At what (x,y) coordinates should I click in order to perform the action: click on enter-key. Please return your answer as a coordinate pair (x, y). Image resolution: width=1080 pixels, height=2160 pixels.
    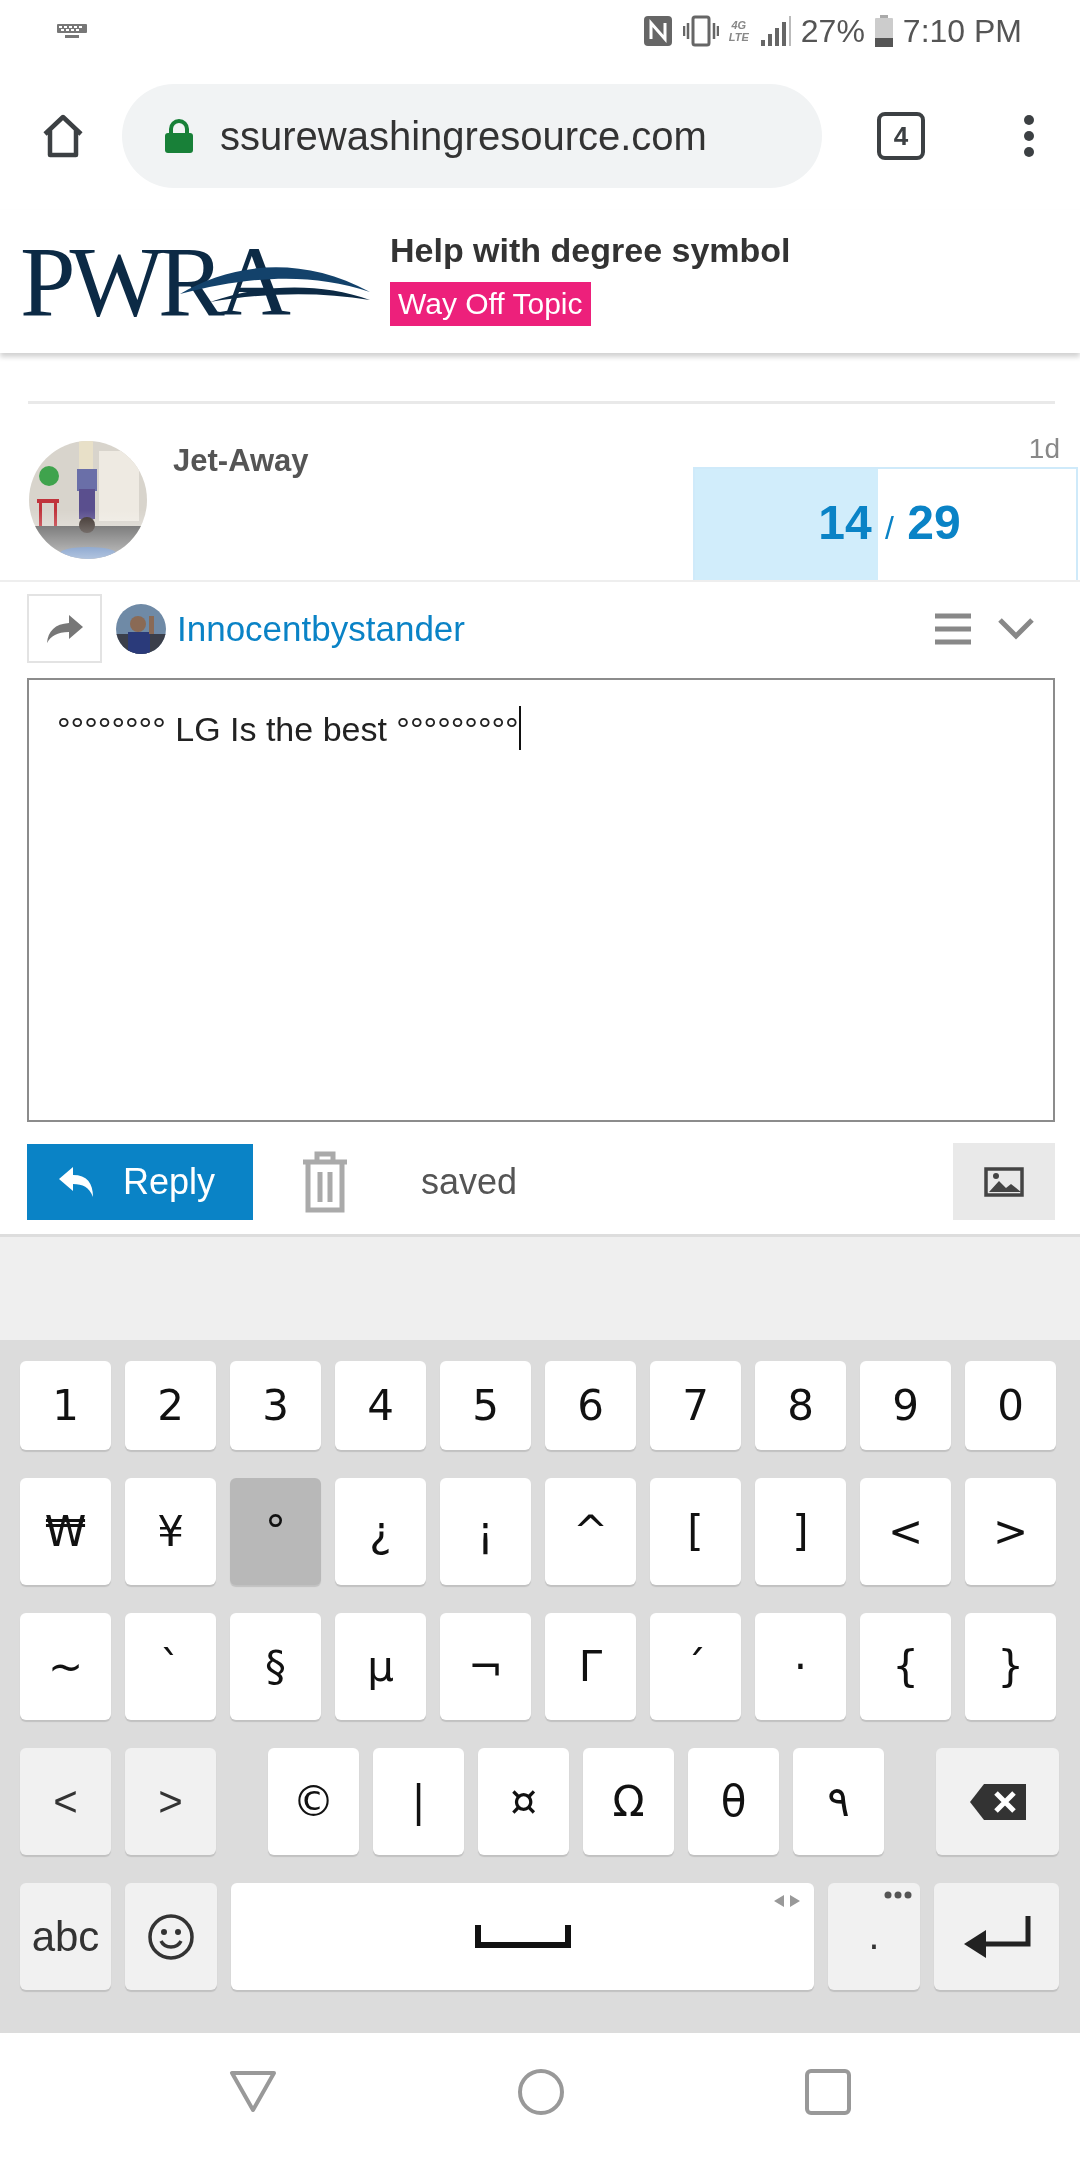
    Looking at the image, I should click on (996, 1936).